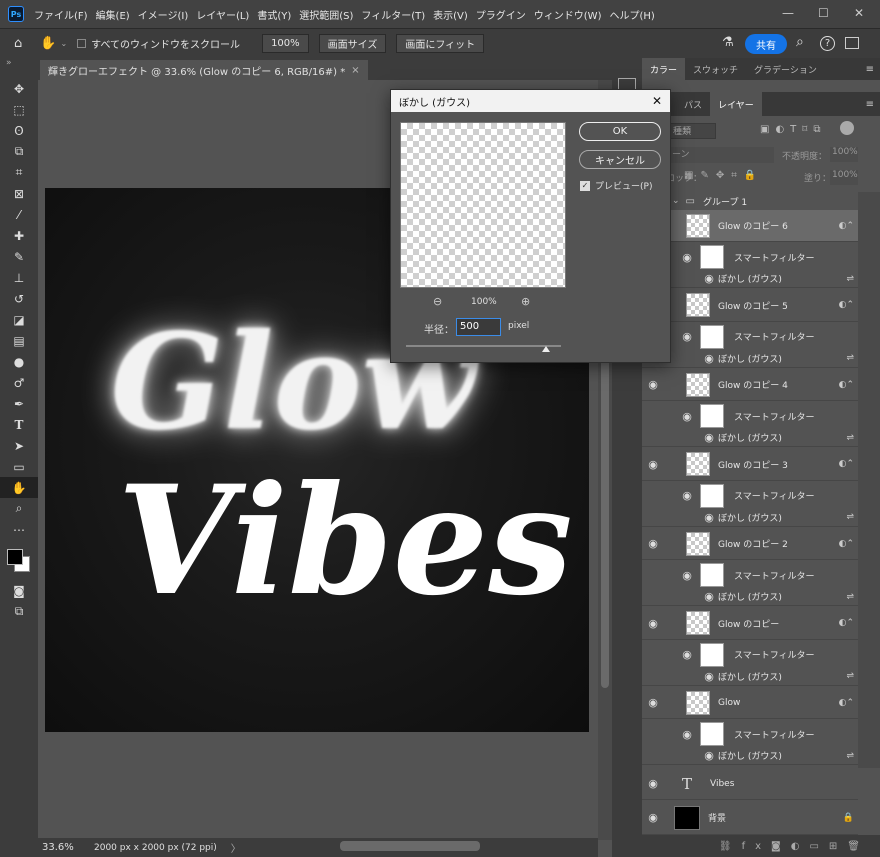 The width and height of the screenshot is (880, 857). What do you see at coordinates (450, 14) in the screenshot?
I see `menu-view: 表示(V)` at bounding box center [450, 14].